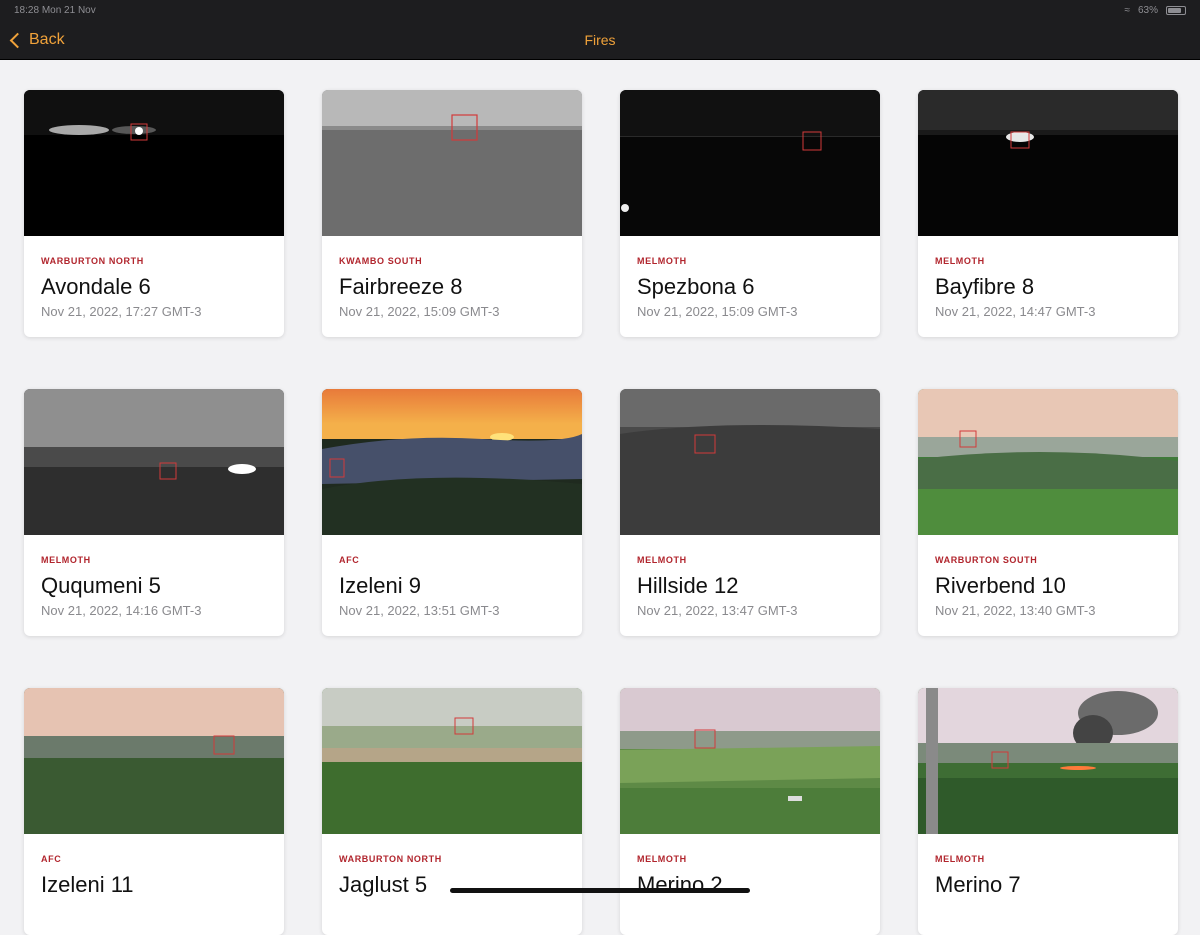  Describe the element at coordinates (1000, 585) in the screenshot. I see `fire-name: Riverbend 10` at that location.